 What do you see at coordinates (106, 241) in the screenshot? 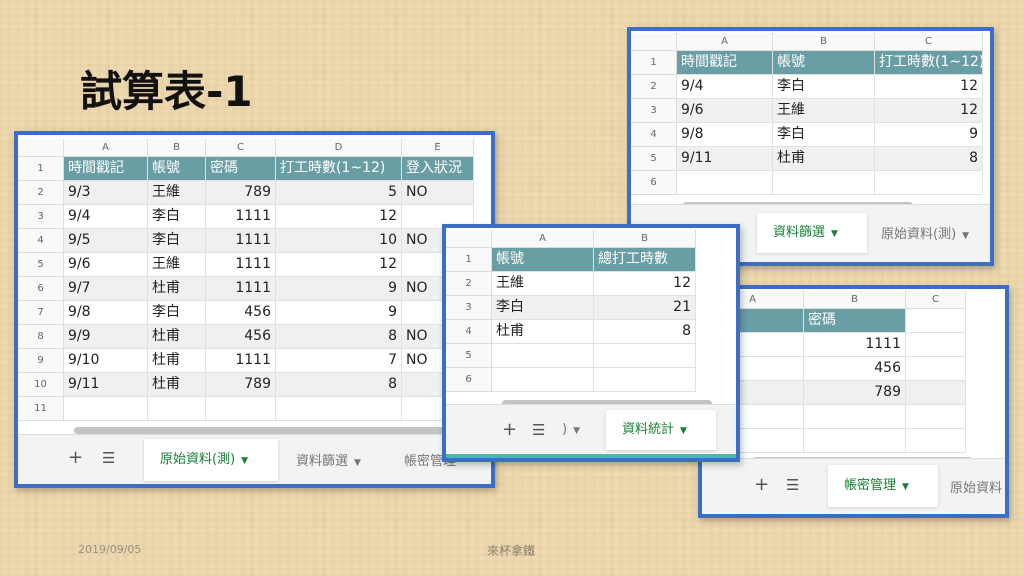
I see `table-cell: 9/5` at bounding box center [106, 241].